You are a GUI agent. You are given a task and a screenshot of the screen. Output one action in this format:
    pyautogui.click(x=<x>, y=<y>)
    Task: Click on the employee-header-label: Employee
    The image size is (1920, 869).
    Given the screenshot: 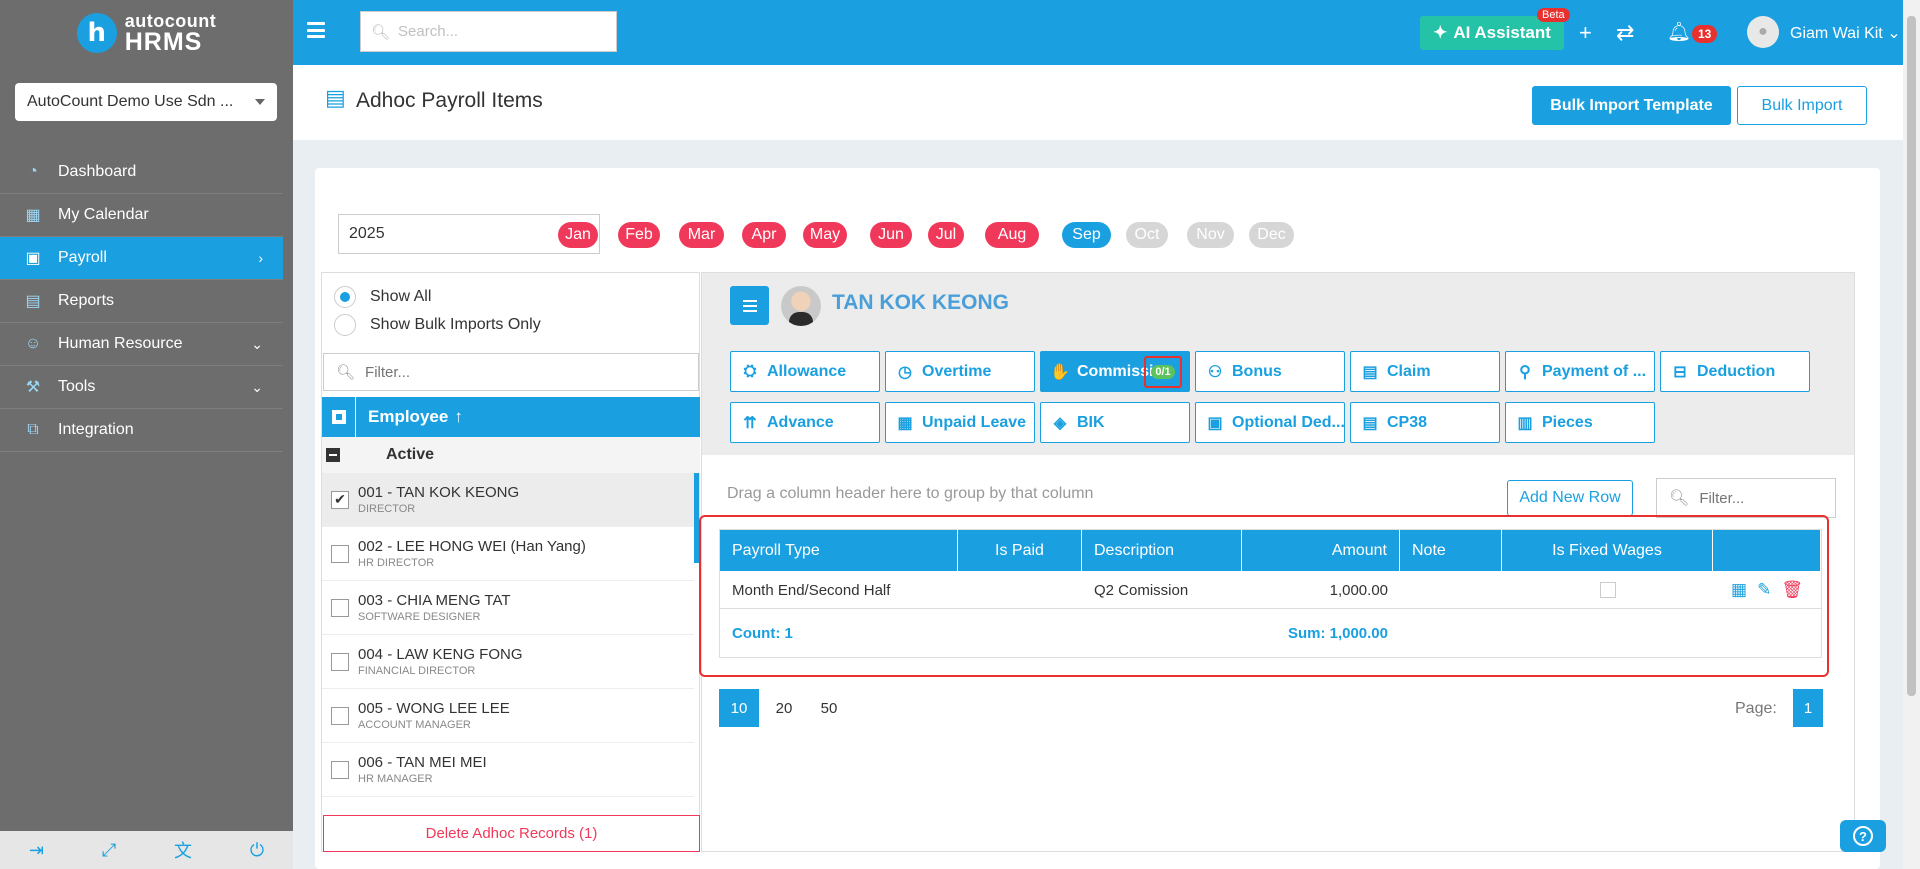 What is the action you would take?
    pyautogui.click(x=408, y=416)
    